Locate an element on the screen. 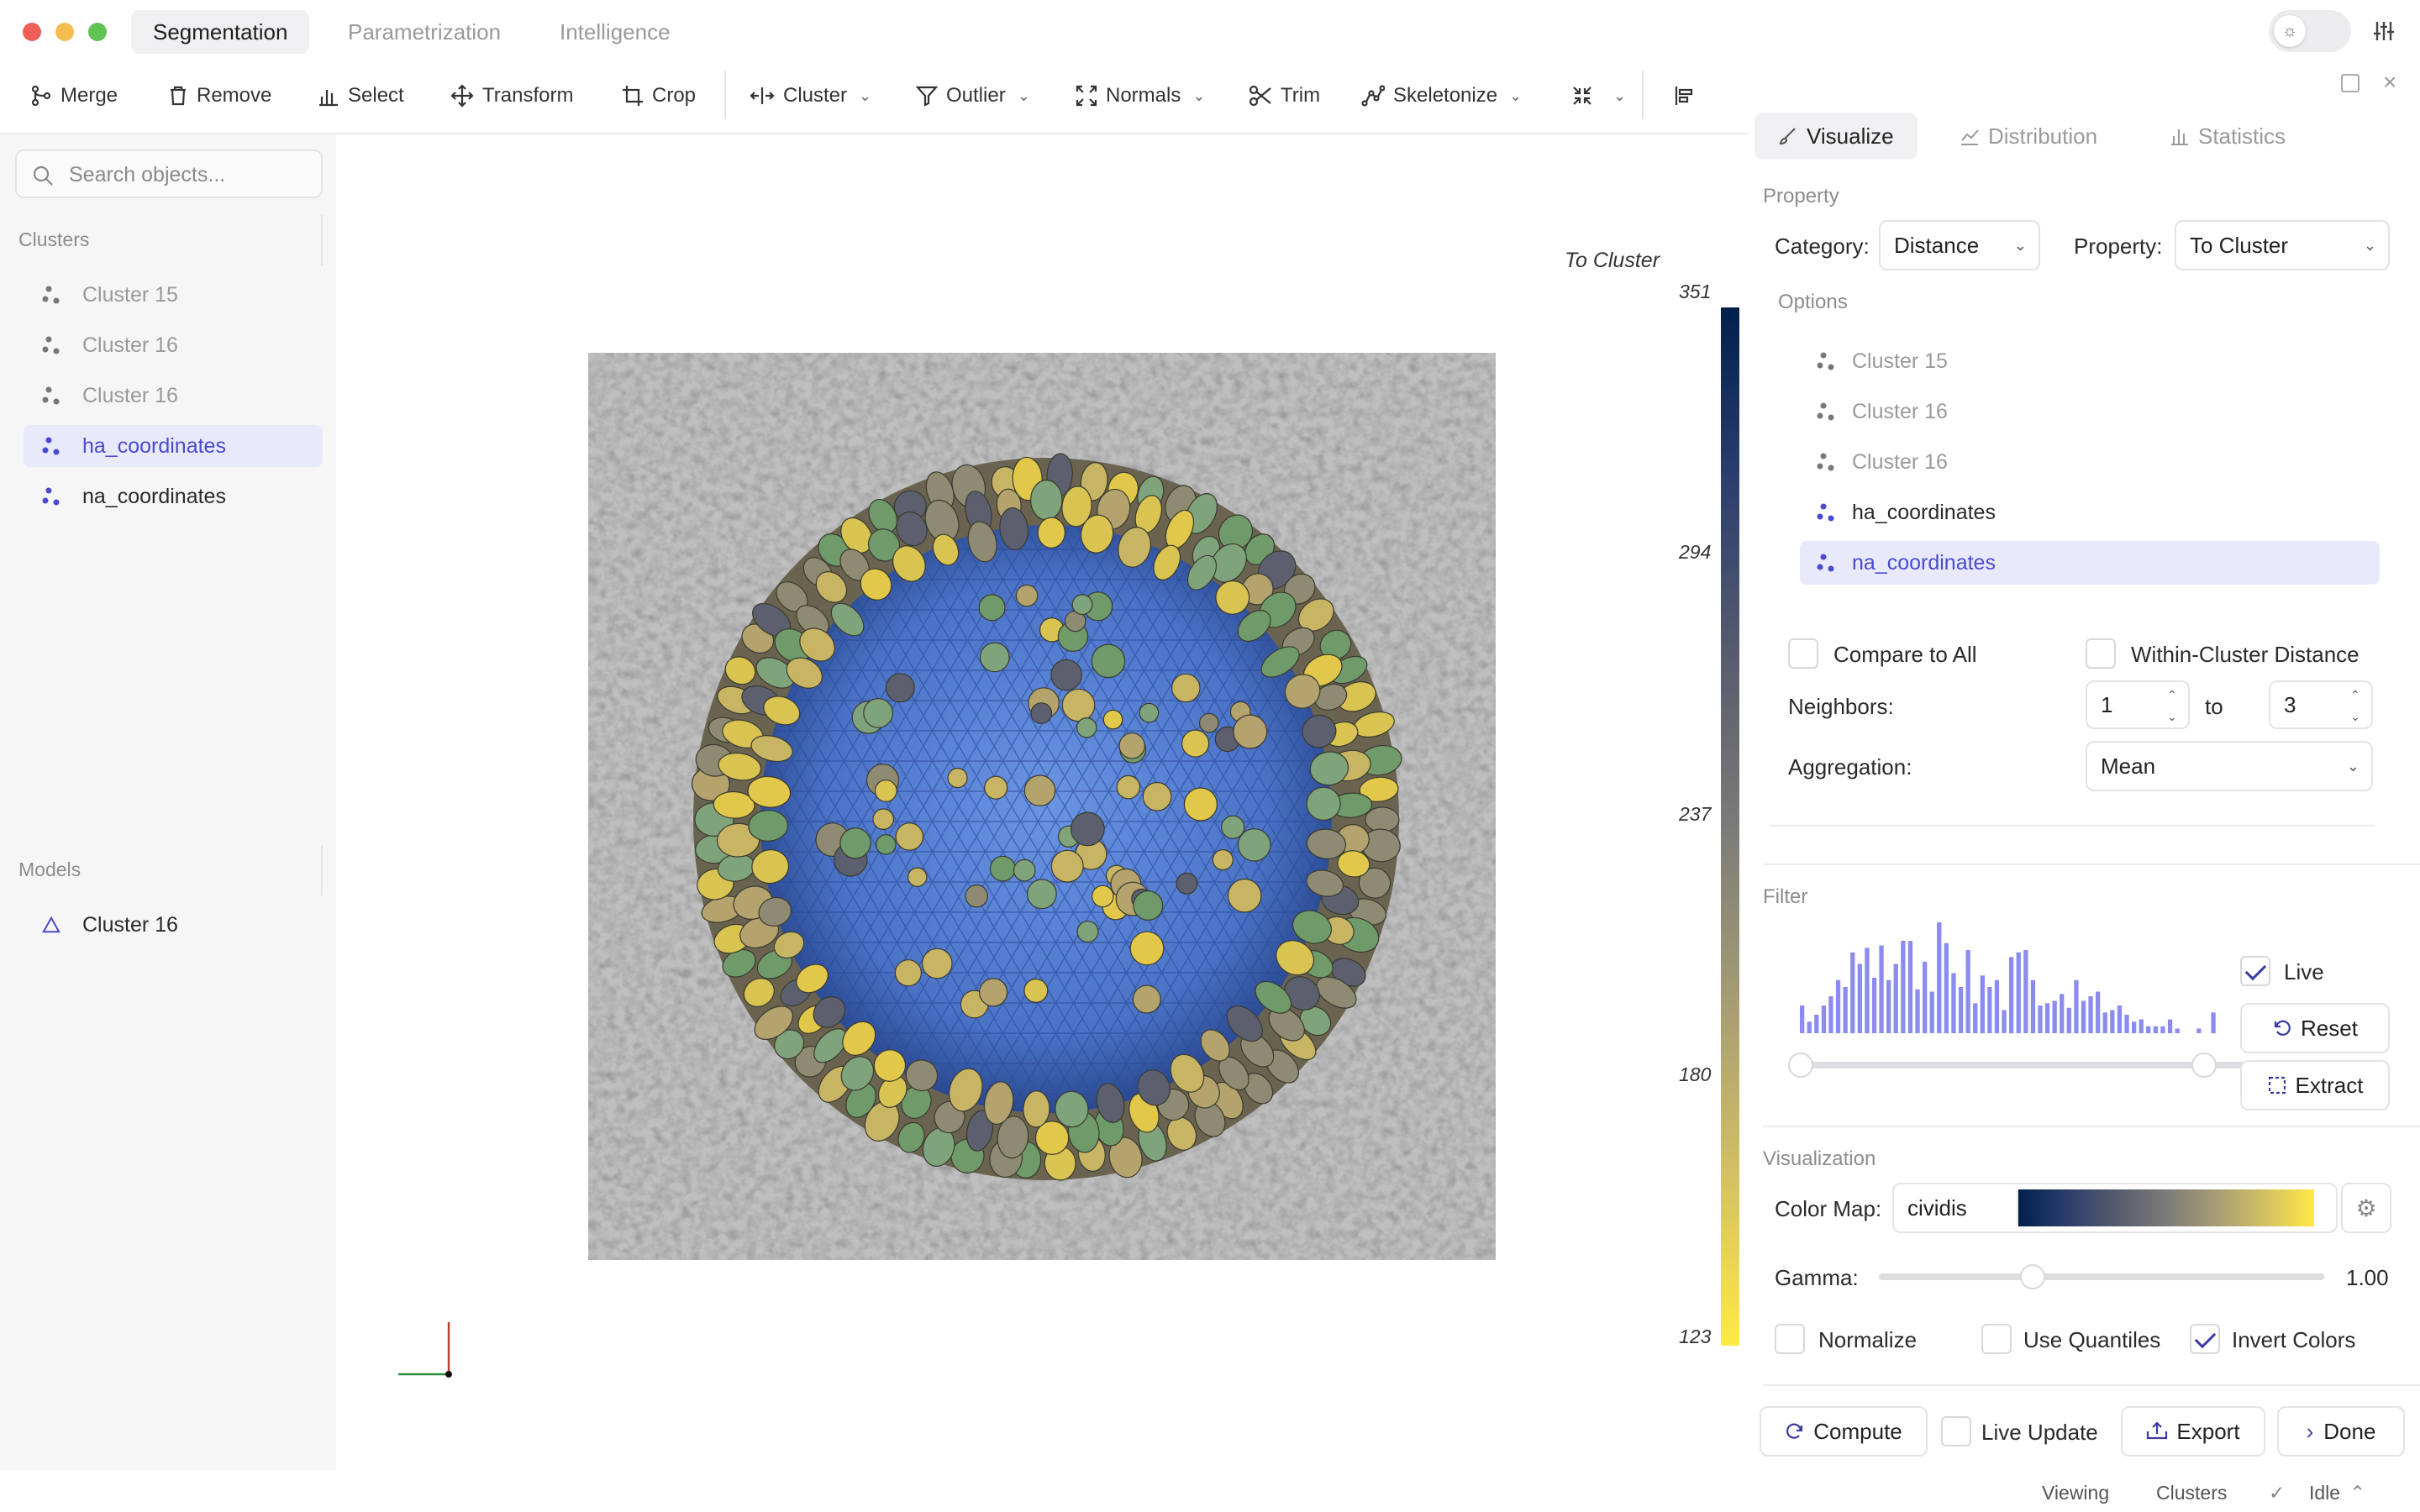 This screenshot has height=1512, width=2420. triangle-icon is located at coordinates (51, 924).